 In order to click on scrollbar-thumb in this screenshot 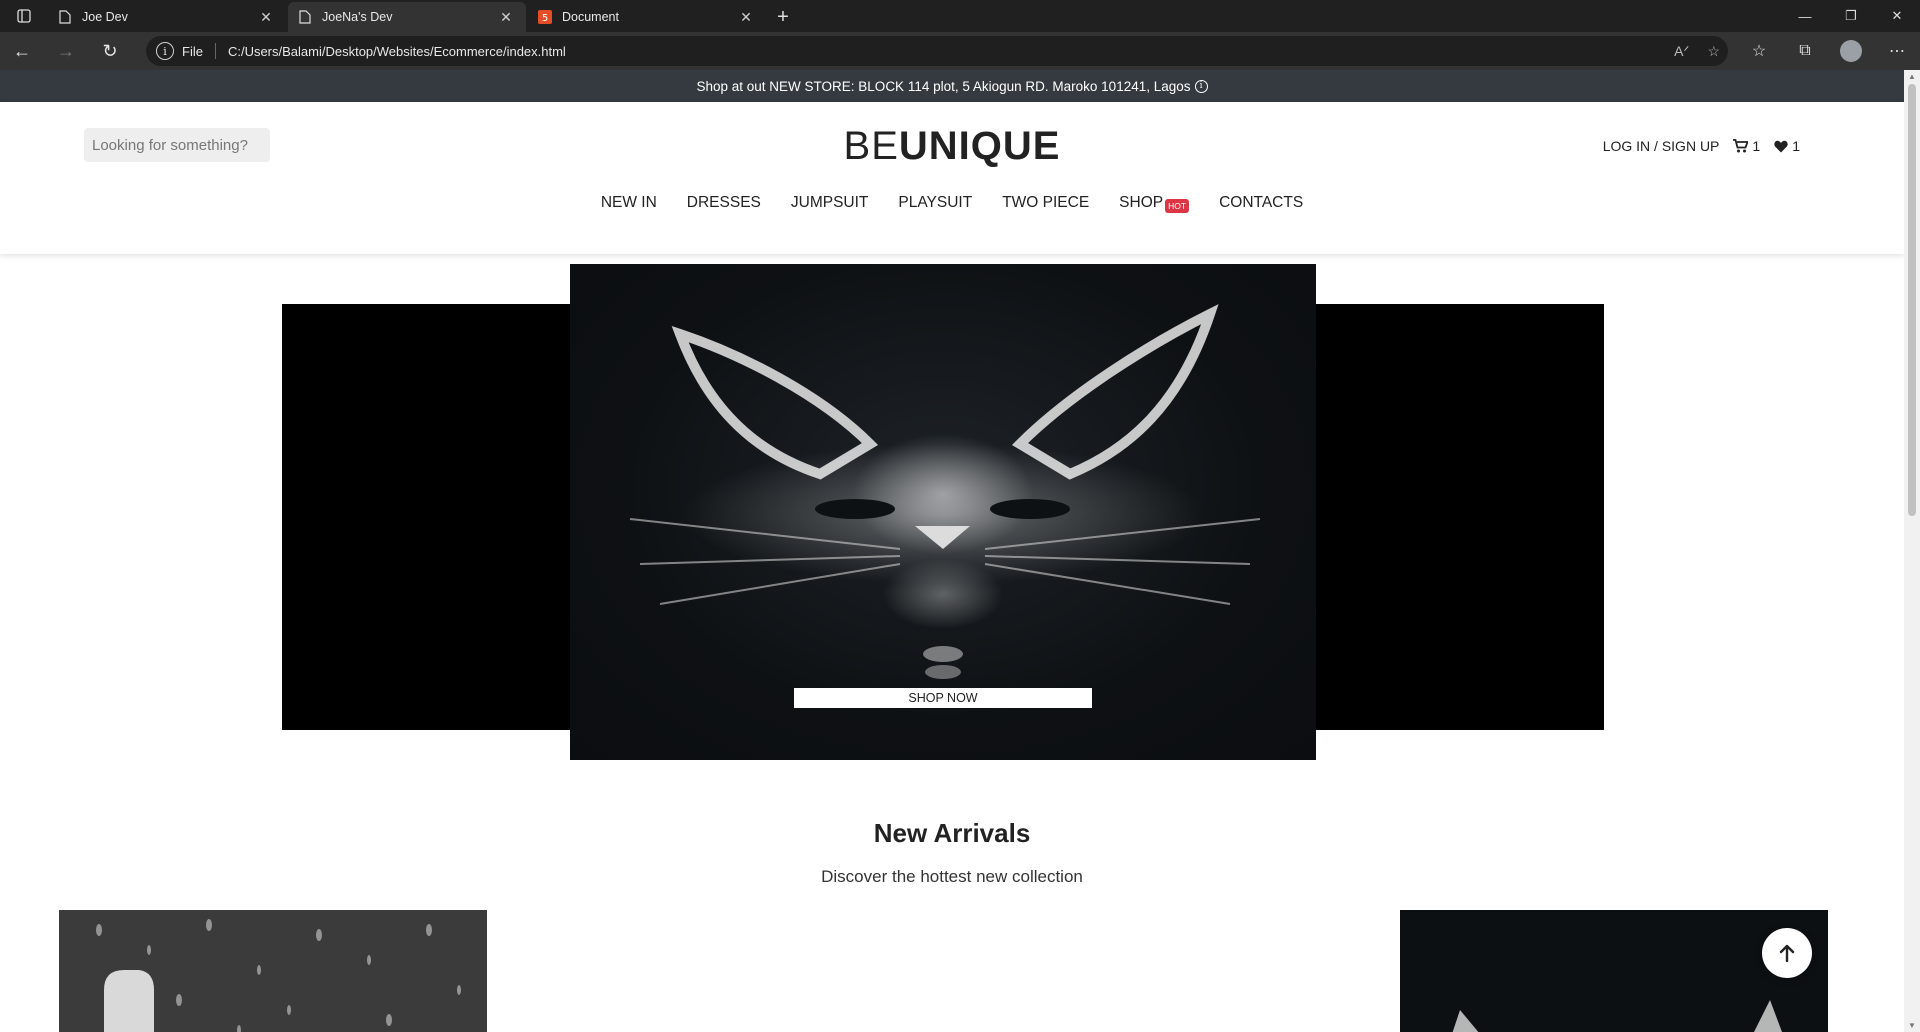, I will do `click(1912, 300)`.